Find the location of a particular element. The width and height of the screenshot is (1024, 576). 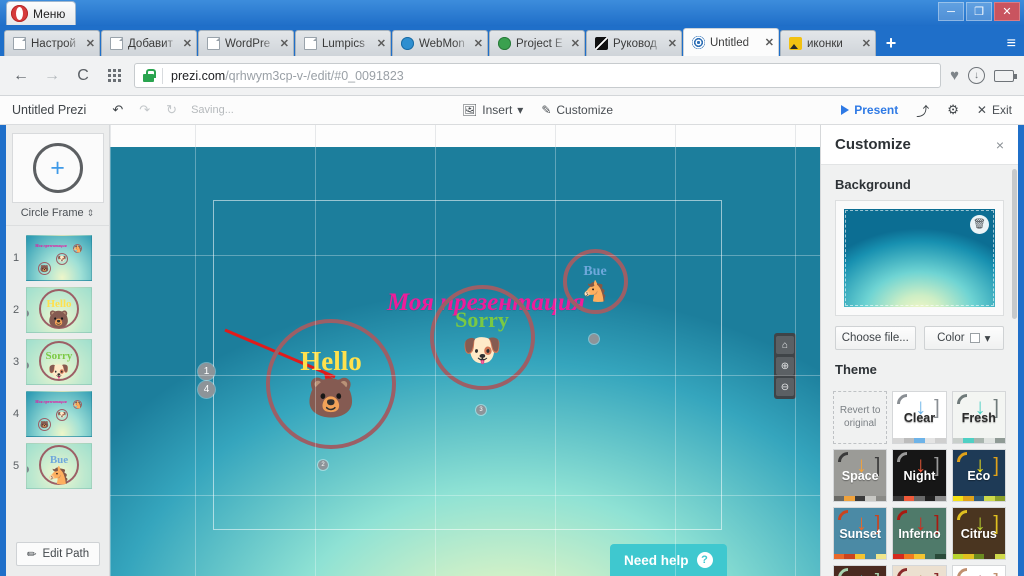

back-button: ← is located at coordinates (21, 76).